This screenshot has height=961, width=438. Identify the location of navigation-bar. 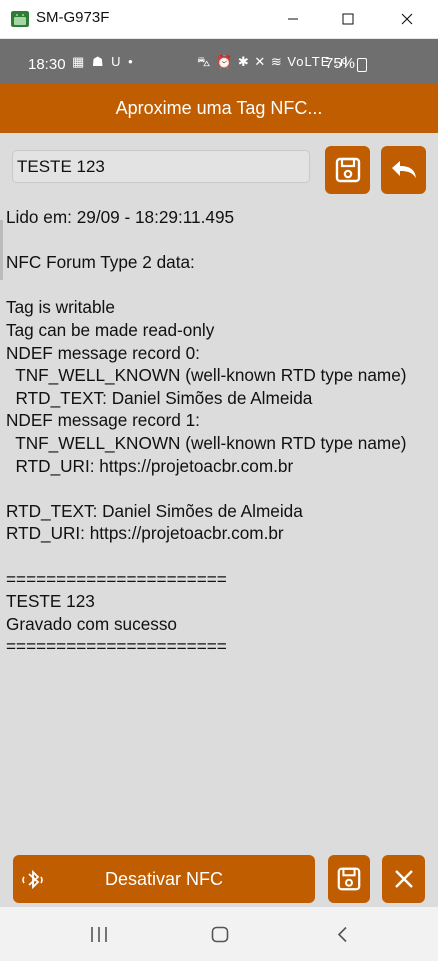
(219, 934).